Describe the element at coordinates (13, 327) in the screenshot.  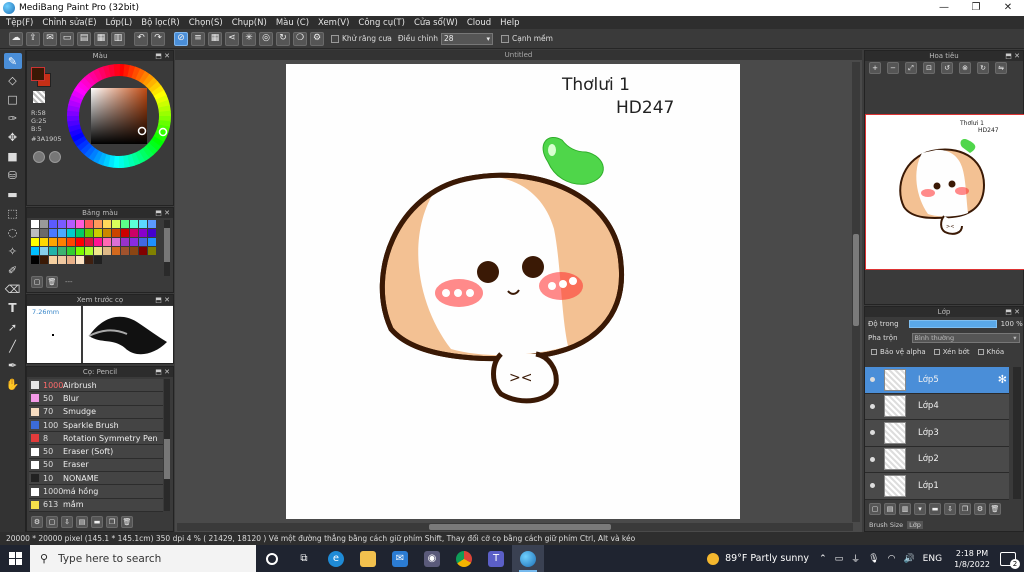
I see `operation-icon: ➚` at that location.